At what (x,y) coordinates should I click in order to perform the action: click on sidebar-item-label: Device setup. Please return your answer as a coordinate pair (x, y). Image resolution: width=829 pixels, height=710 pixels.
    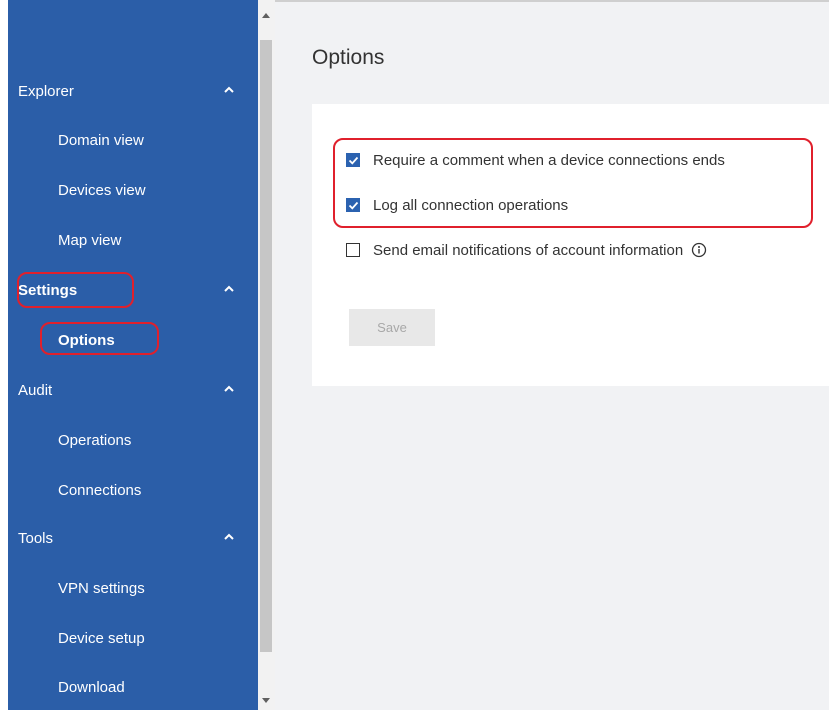
    Looking at the image, I should click on (101, 638).